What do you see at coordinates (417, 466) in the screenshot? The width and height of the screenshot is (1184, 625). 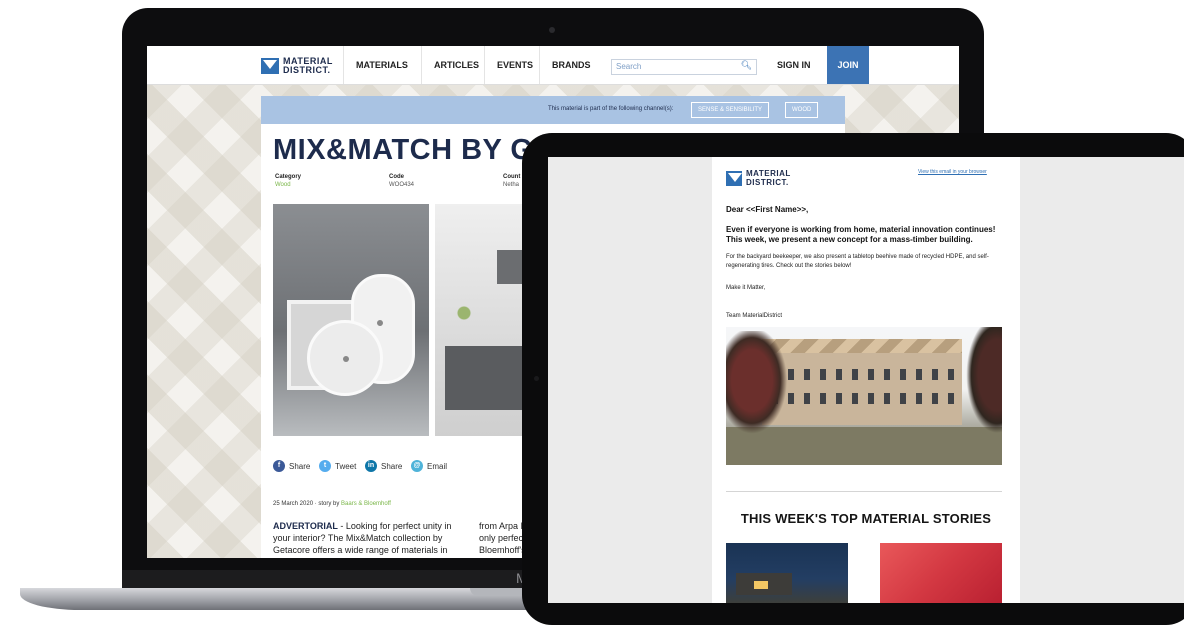 I see `email-icon: @` at bounding box center [417, 466].